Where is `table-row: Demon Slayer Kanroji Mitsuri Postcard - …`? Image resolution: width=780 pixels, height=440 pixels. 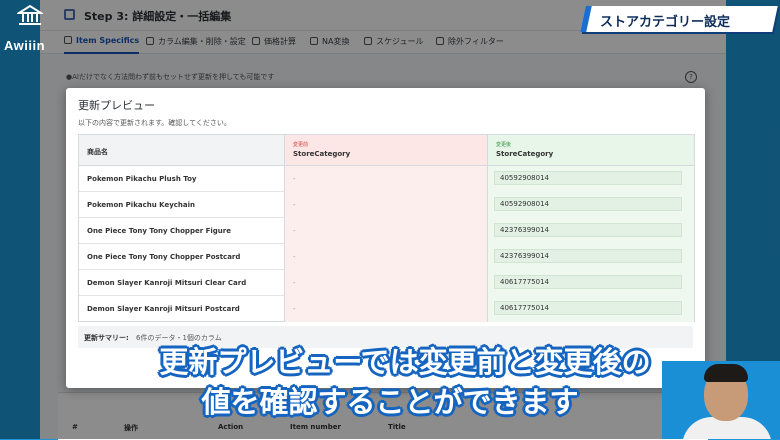 table-row: Demon Slayer Kanroji Mitsuri Postcard - … is located at coordinates (386, 309).